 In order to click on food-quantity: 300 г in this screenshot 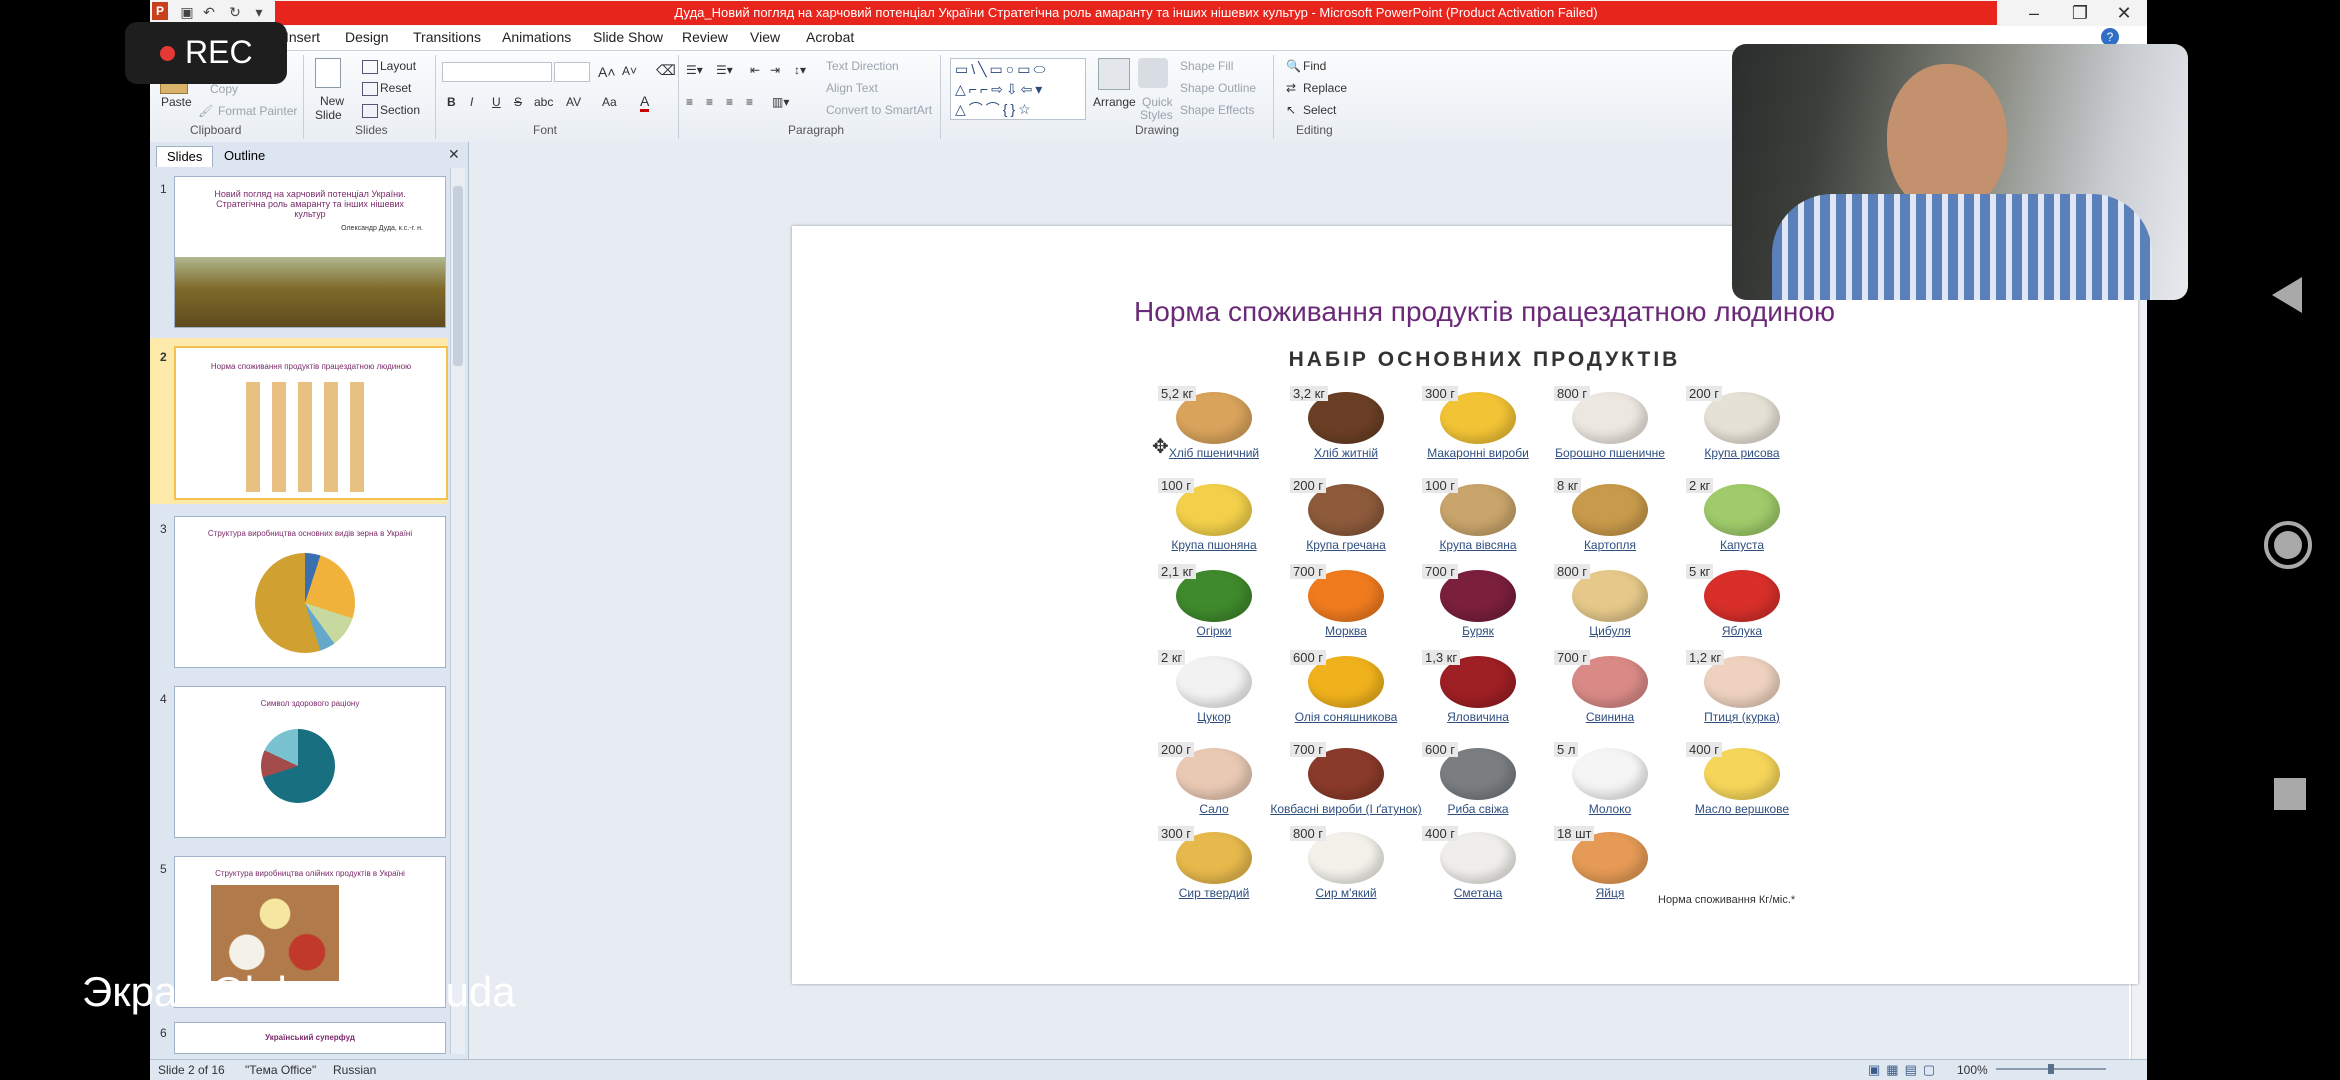, I will do `click(1176, 833)`.